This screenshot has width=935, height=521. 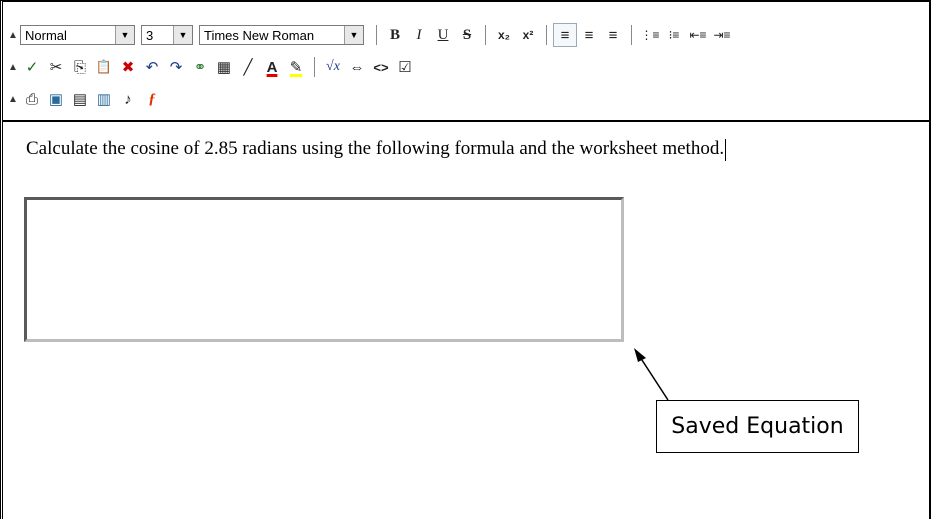 I want to click on callout-arrow-head, so click(x=640, y=355).